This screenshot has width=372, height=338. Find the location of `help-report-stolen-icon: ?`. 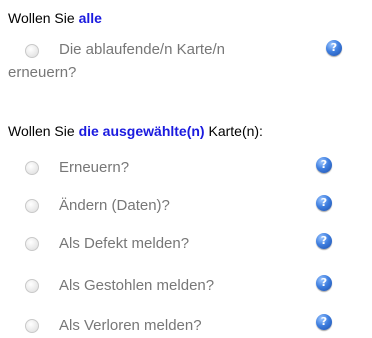

help-report-stolen-icon: ? is located at coordinates (324, 283).